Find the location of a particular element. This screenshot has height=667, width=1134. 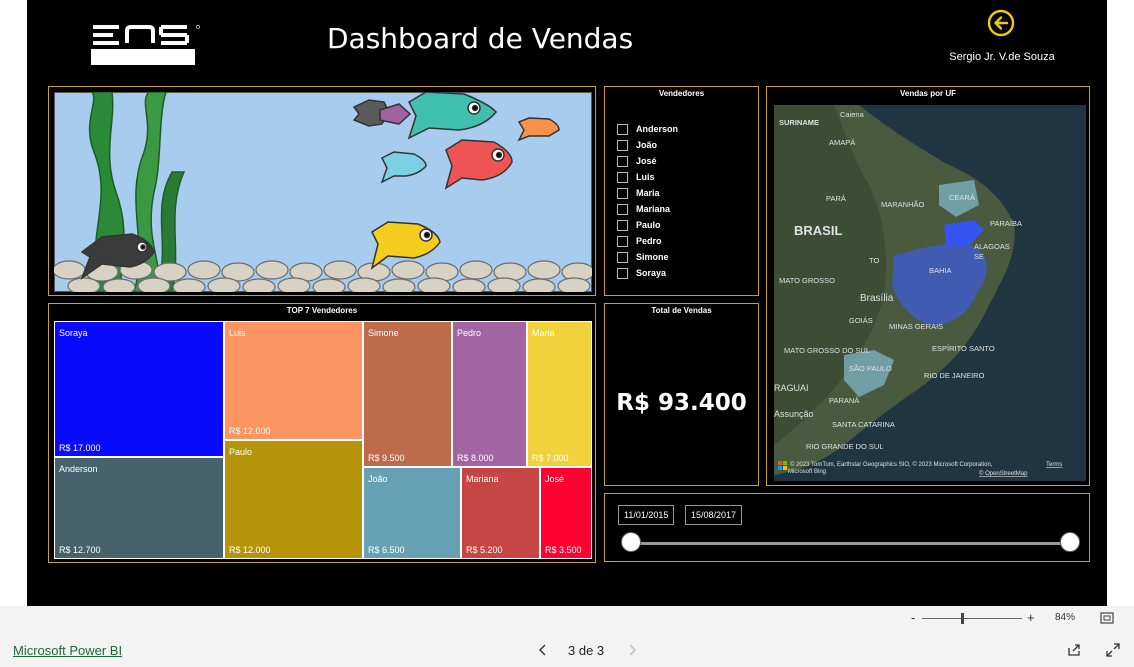

cell-name: Maria is located at coordinates (543, 333).